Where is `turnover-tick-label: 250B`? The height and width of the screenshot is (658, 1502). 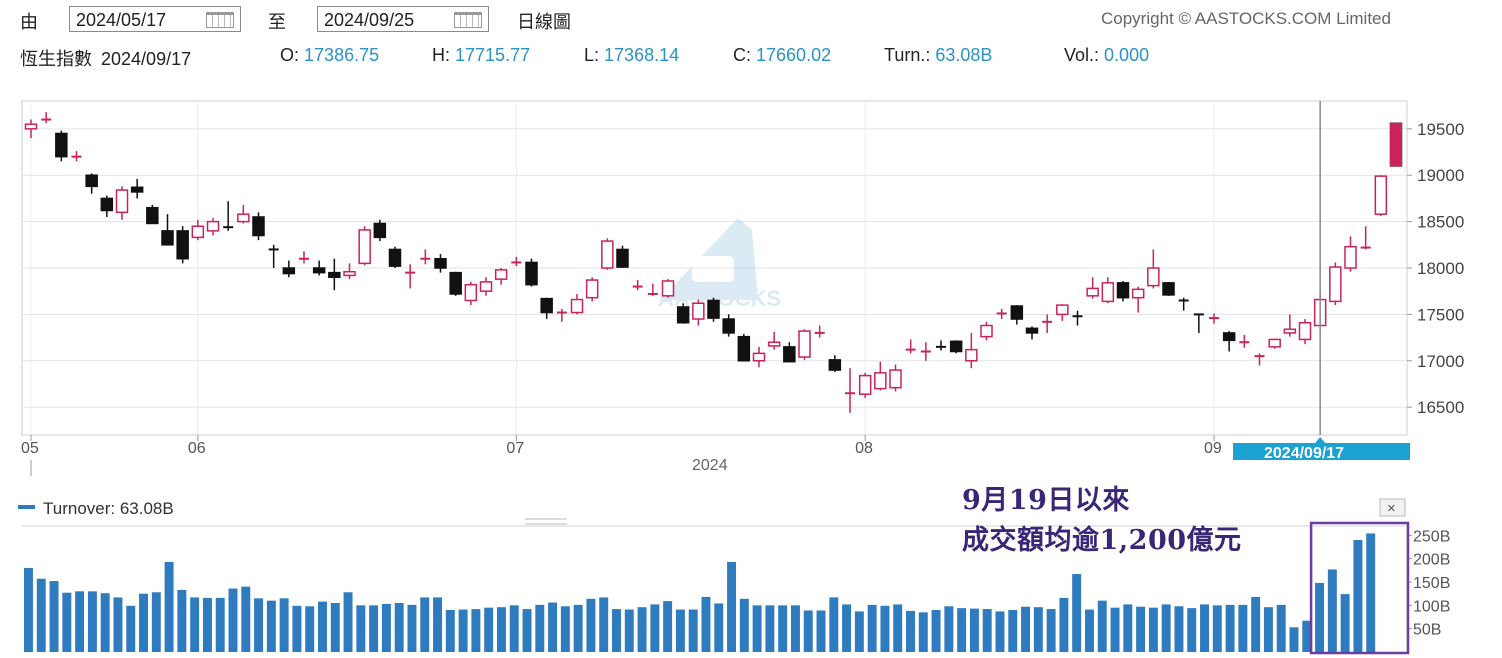 turnover-tick-label: 250B is located at coordinates (1431, 536).